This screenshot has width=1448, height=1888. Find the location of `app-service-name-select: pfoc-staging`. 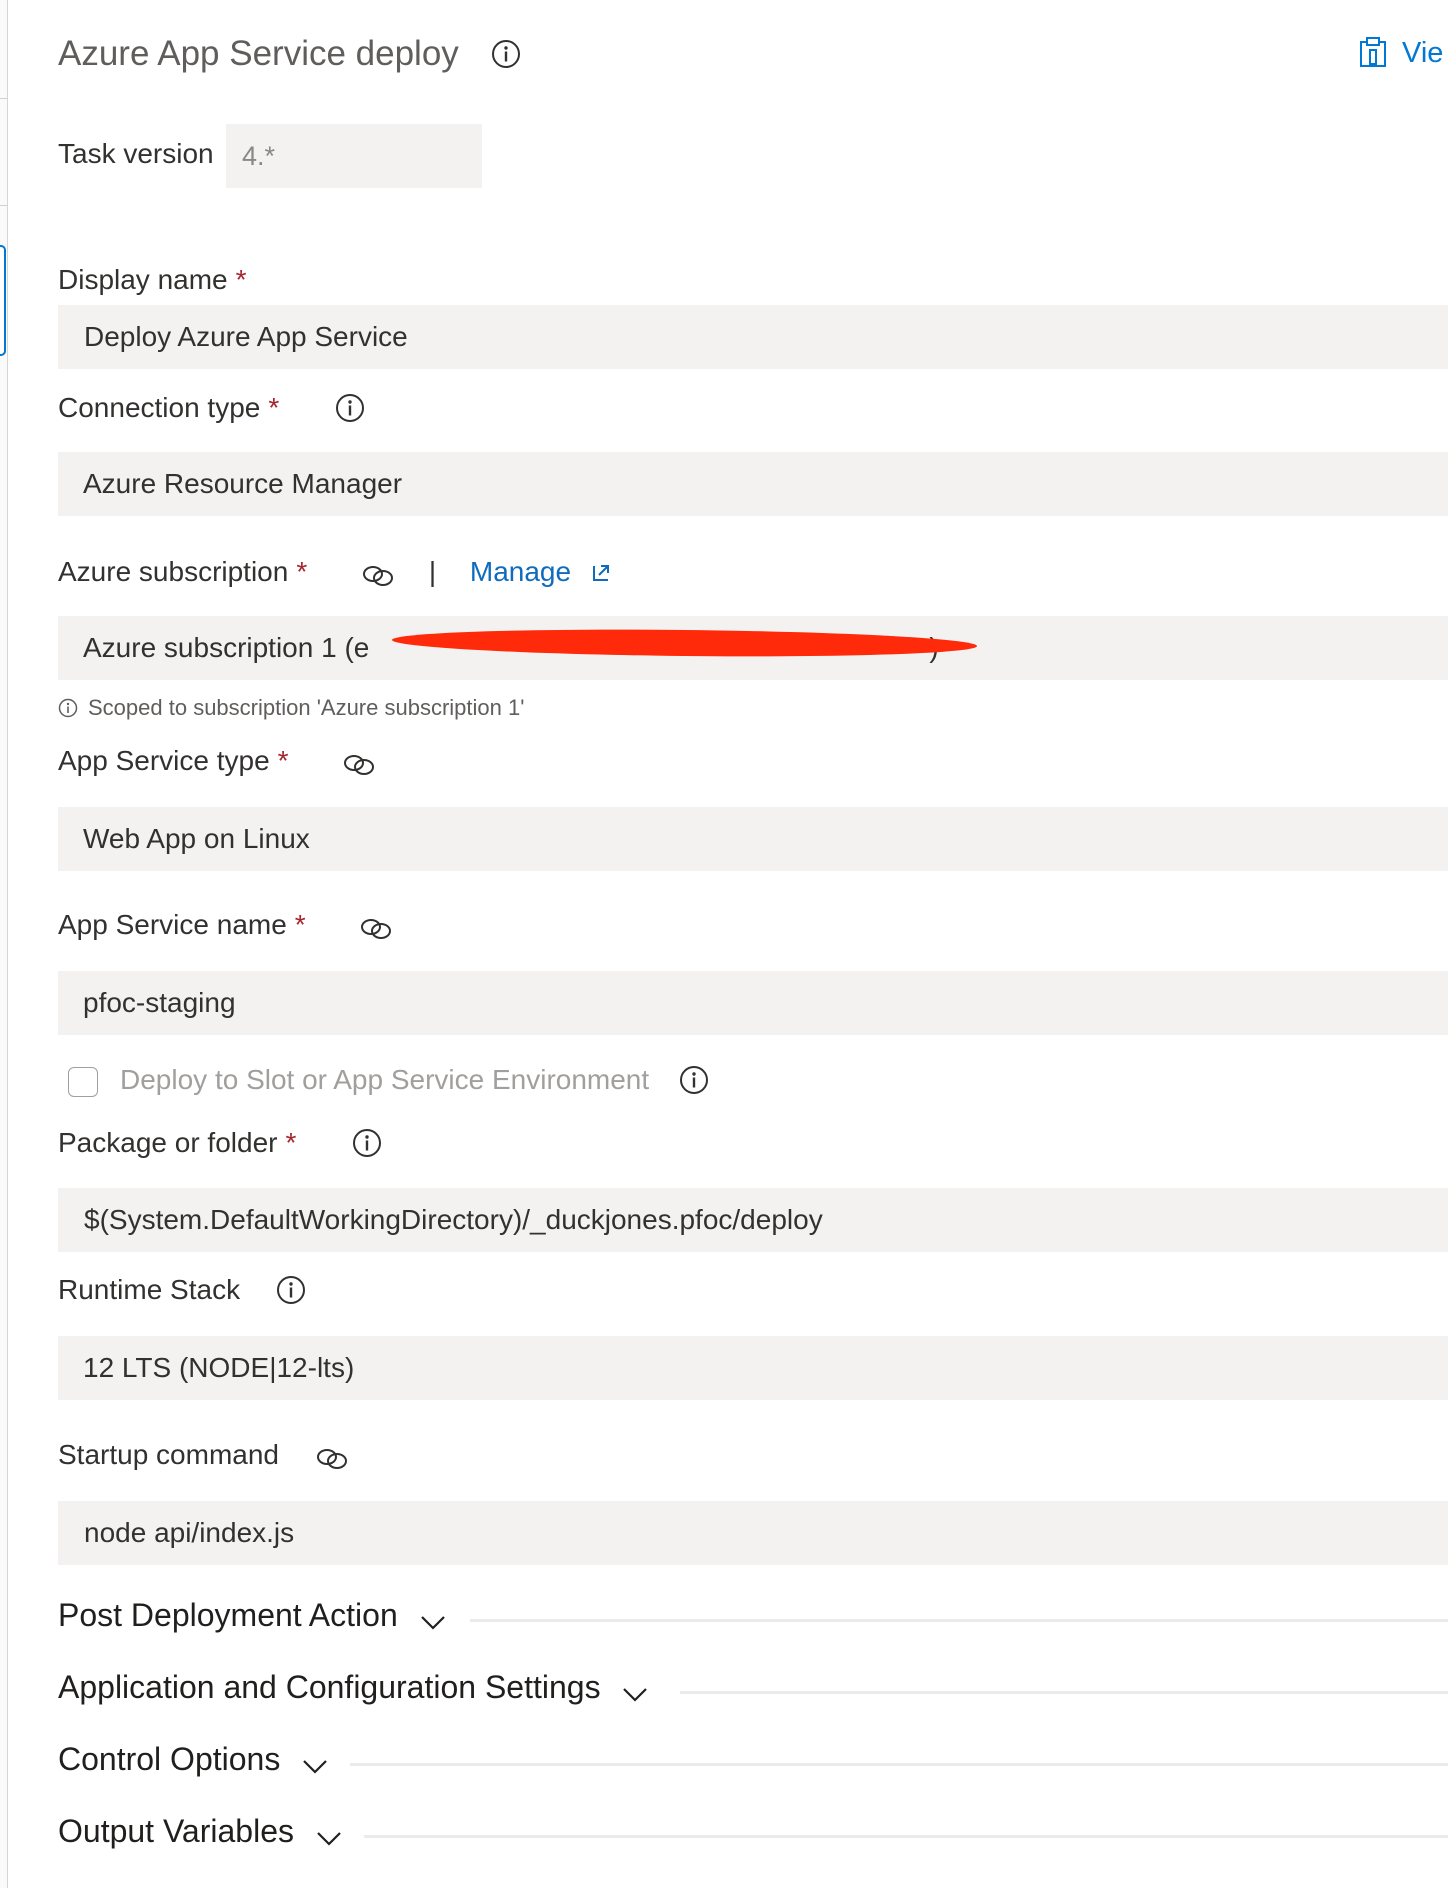

app-service-name-select: pfoc-staging is located at coordinates (753, 1003).